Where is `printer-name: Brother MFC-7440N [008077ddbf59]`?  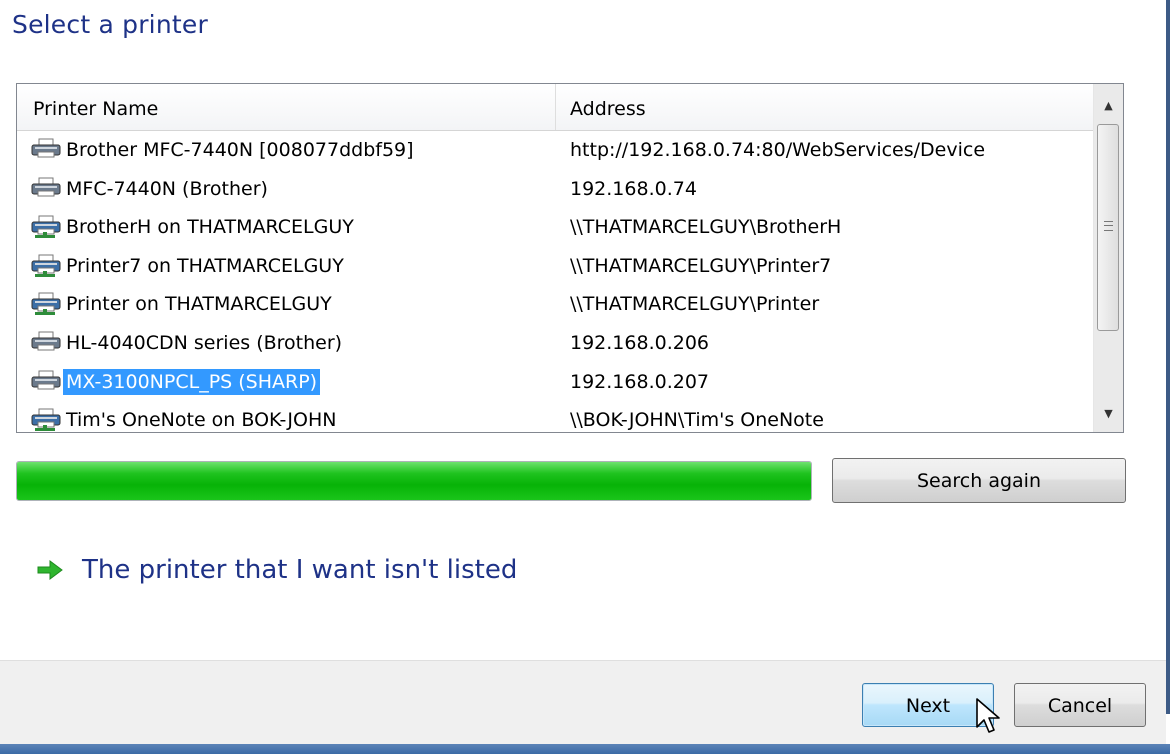
printer-name: Brother MFC-7440N [008077ddbf59] is located at coordinates (240, 150).